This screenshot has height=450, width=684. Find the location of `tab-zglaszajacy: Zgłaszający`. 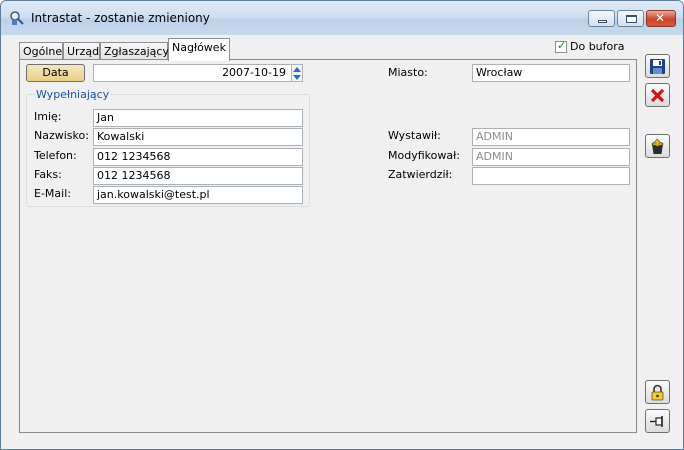

tab-zglaszajacy: Zgłaszający is located at coordinates (134, 51).